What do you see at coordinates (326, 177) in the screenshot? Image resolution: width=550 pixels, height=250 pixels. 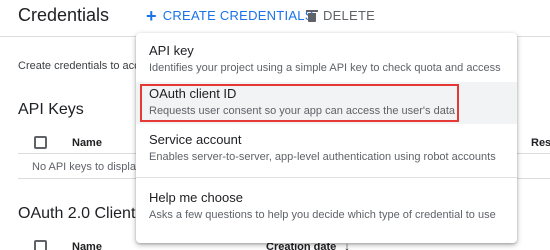 I see `menu-divider` at bounding box center [326, 177].